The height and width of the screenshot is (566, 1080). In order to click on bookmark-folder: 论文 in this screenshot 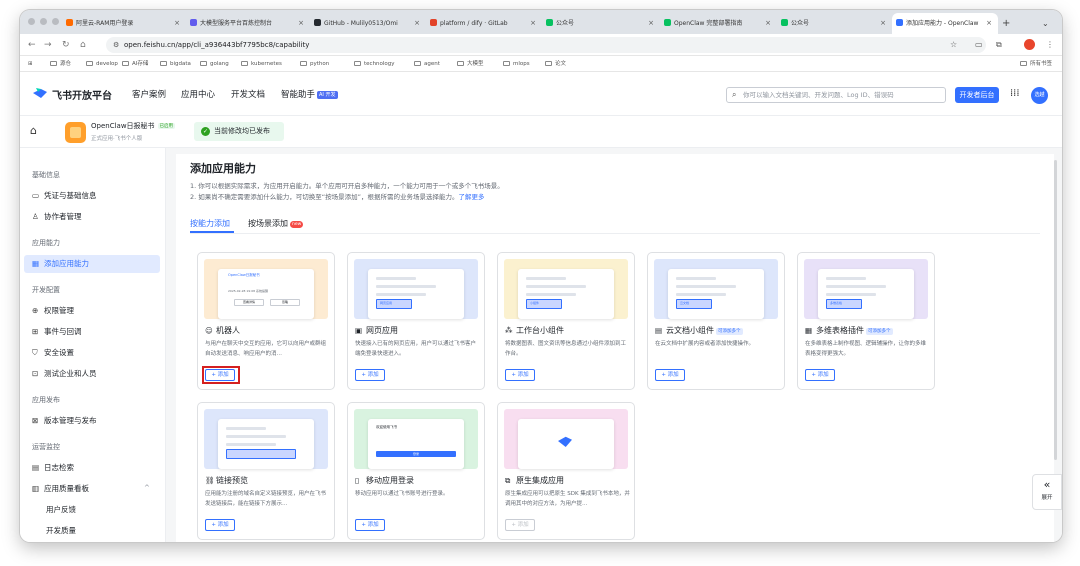, I will do `click(555, 64)`.